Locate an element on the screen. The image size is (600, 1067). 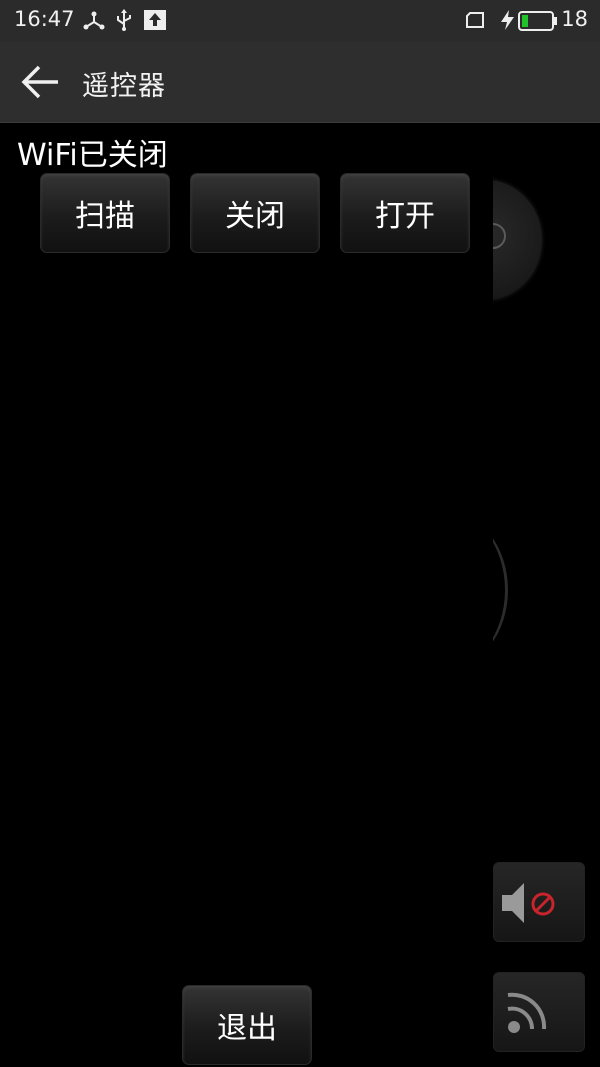
cast-button is located at coordinates (539, 1012).